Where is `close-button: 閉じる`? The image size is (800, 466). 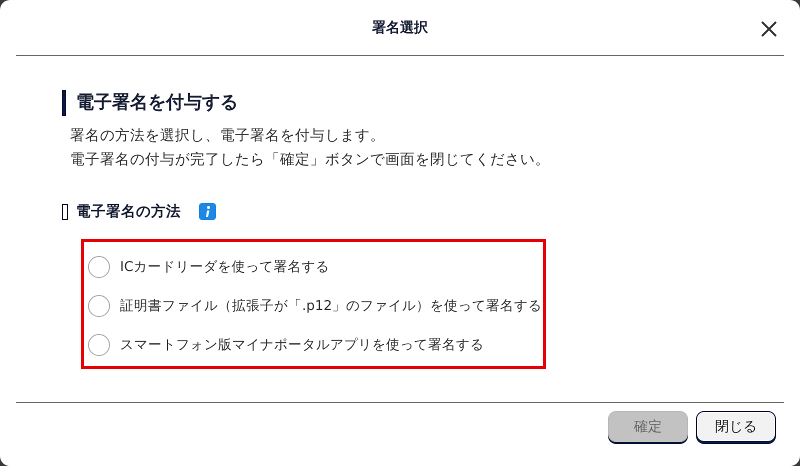
close-button: 閉じる is located at coordinates (736, 426).